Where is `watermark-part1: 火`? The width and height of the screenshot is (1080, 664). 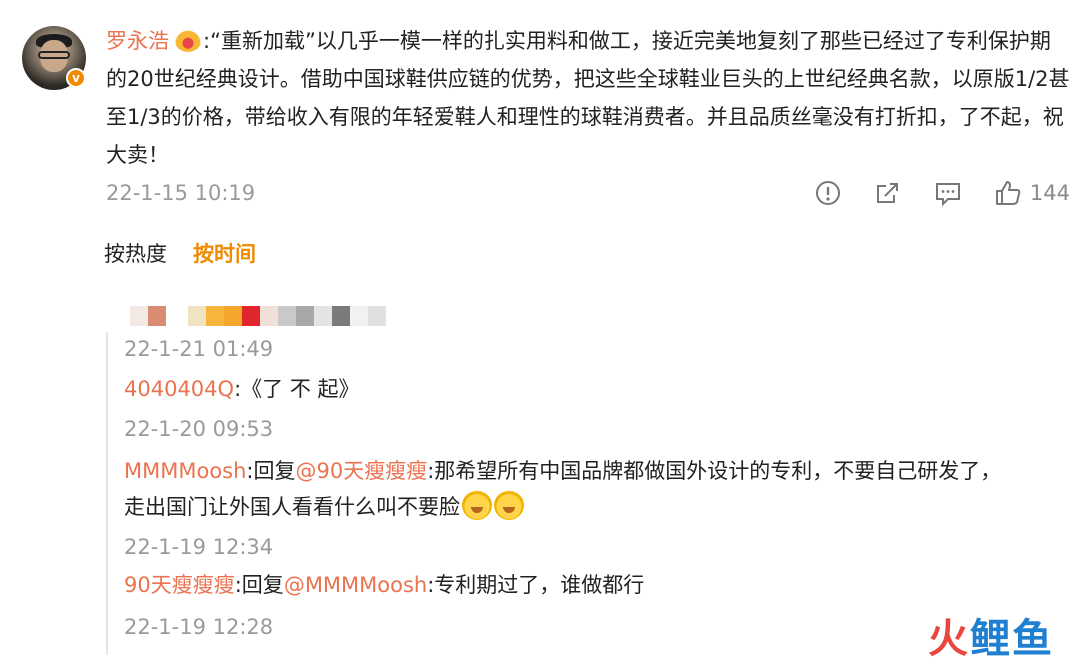
watermark-part1: 火 is located at coordinates (949, 639).